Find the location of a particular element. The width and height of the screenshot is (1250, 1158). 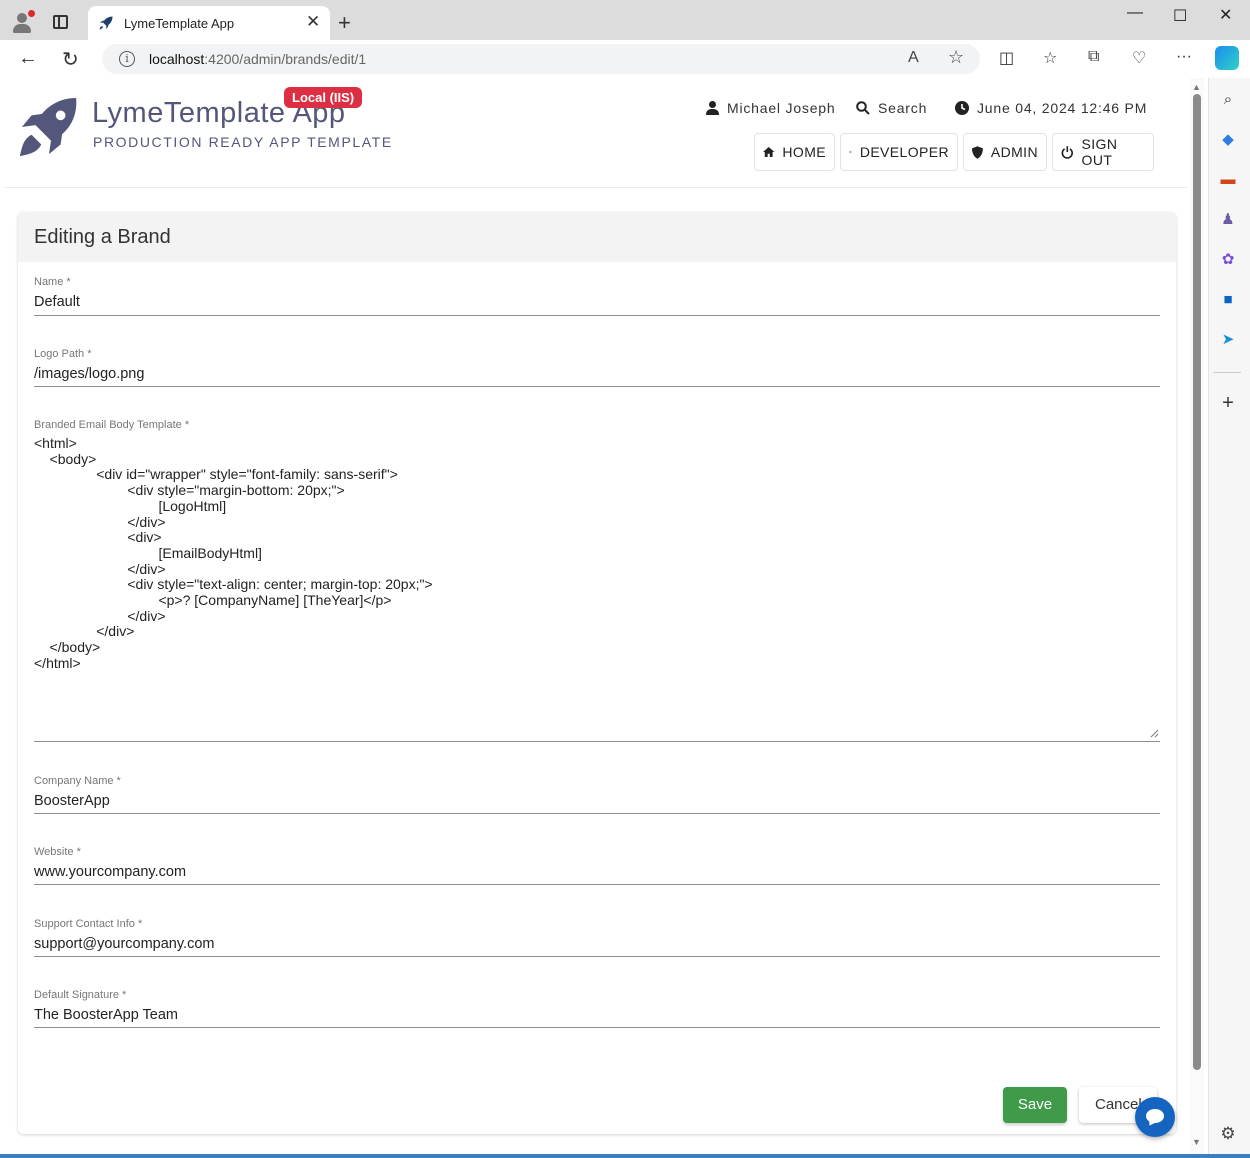

scroll-down-icon: ▼ is located at coordinates (1196, 1142).